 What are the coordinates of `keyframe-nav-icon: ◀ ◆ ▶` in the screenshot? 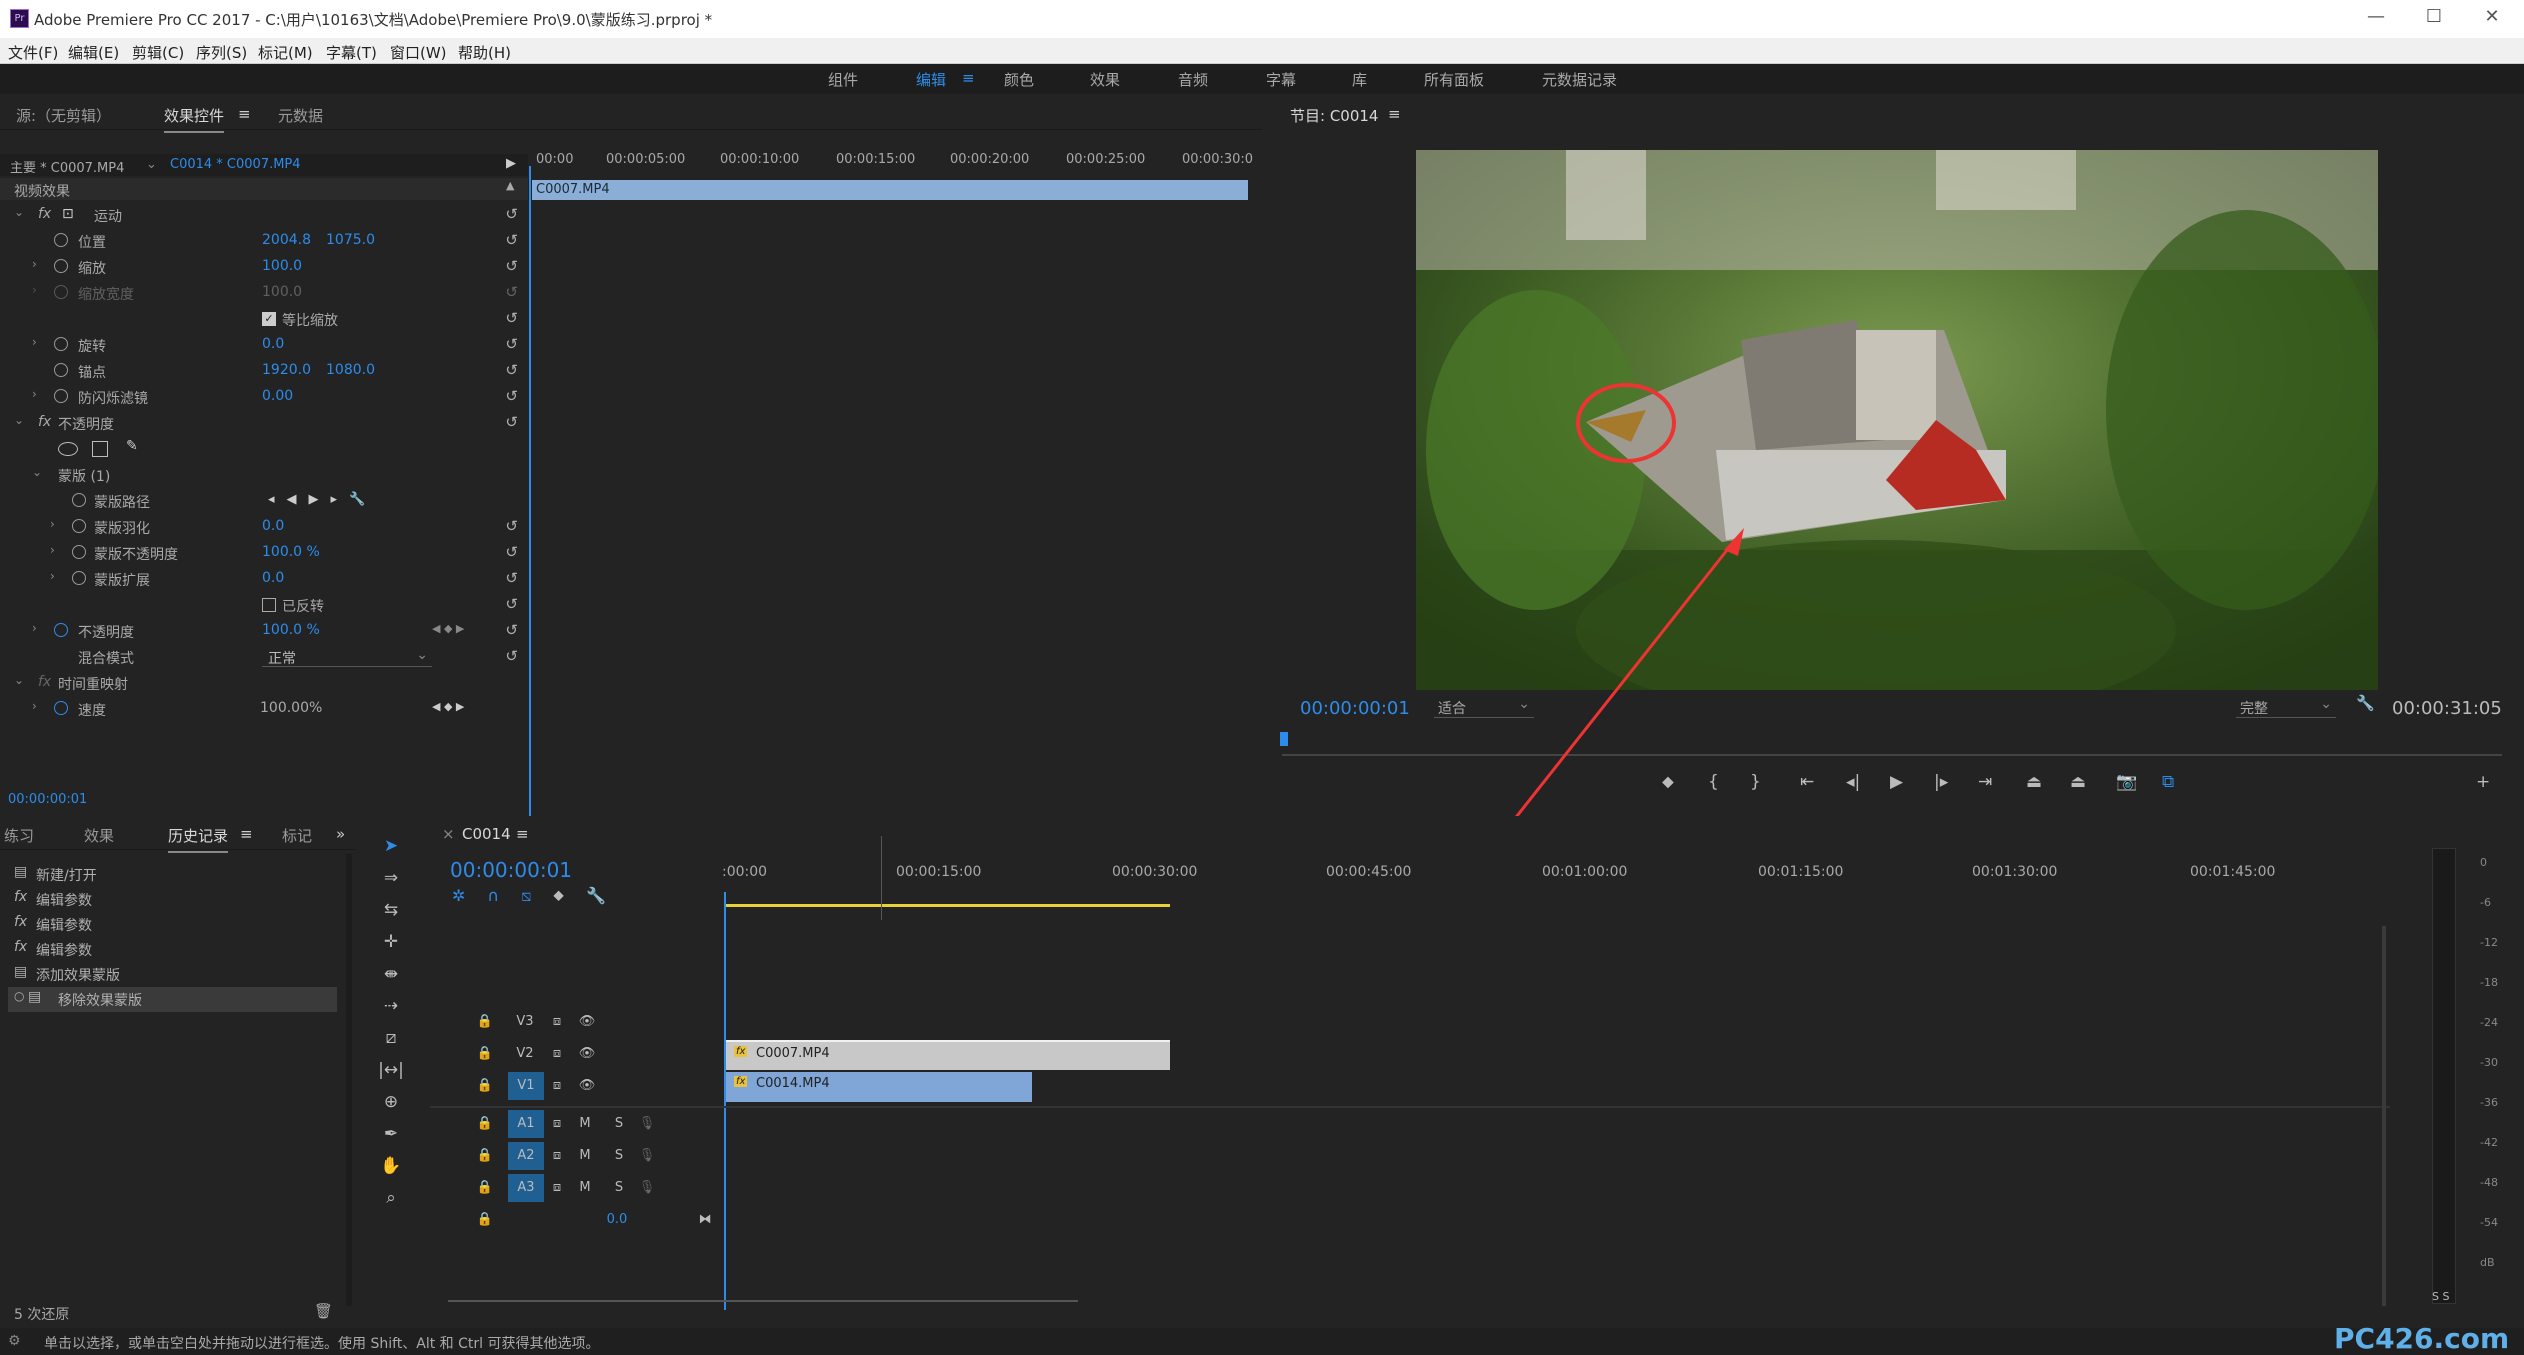 It's located at (448, 628).